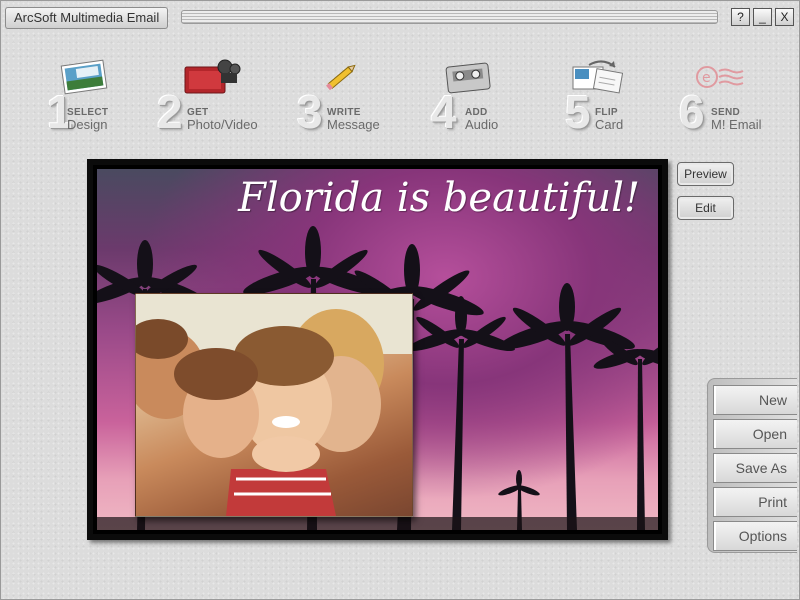 This screenshot has height=600, width=800. I want to click on close-button: X, so click(784, 17).